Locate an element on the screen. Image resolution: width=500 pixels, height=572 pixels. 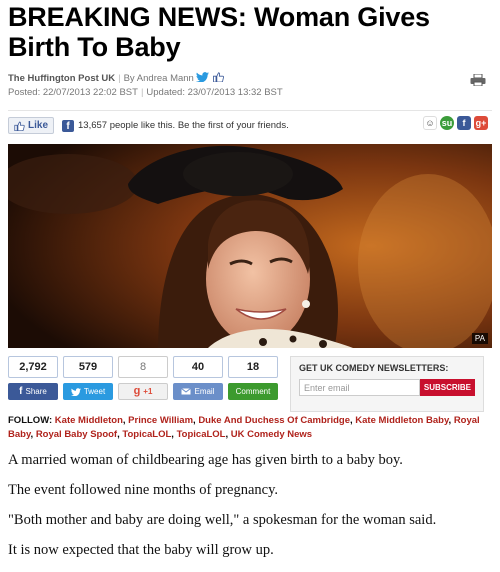
facebook-like-button: Like is located at coordinates (31, 125).